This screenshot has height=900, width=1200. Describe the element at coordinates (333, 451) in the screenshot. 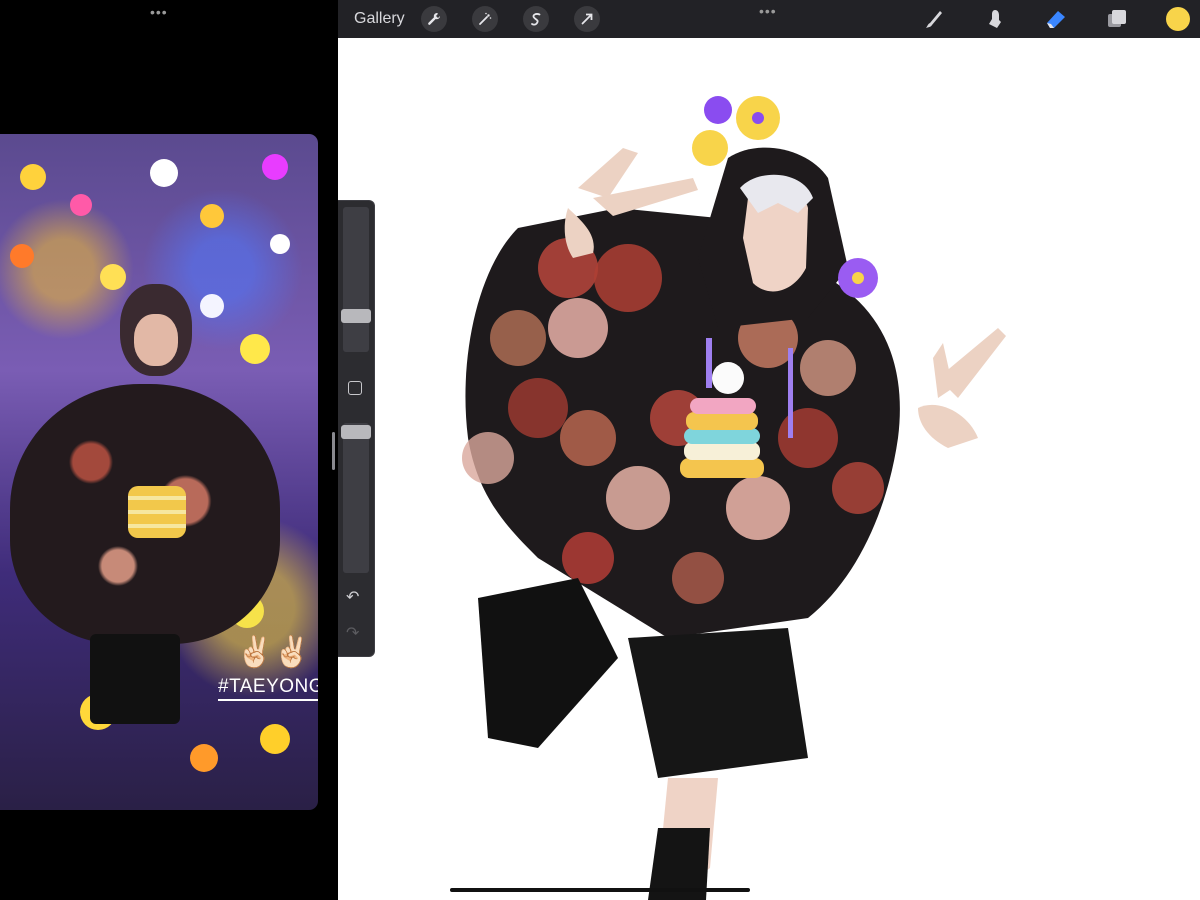

I see `split-view-divider-handle` at that location.